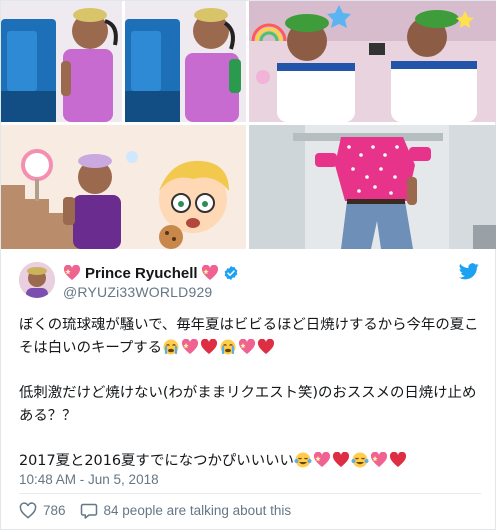 This screenshot has height=530, width=496. I want to click on tweet-timestamp: 10:48 AM - Jun 5, 2018, so click(89, 479).